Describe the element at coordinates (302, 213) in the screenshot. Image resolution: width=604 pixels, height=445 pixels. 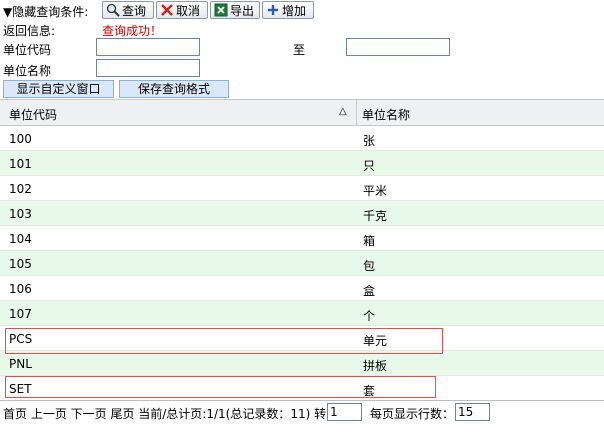
I see `table-row: 103 千克` at that location.